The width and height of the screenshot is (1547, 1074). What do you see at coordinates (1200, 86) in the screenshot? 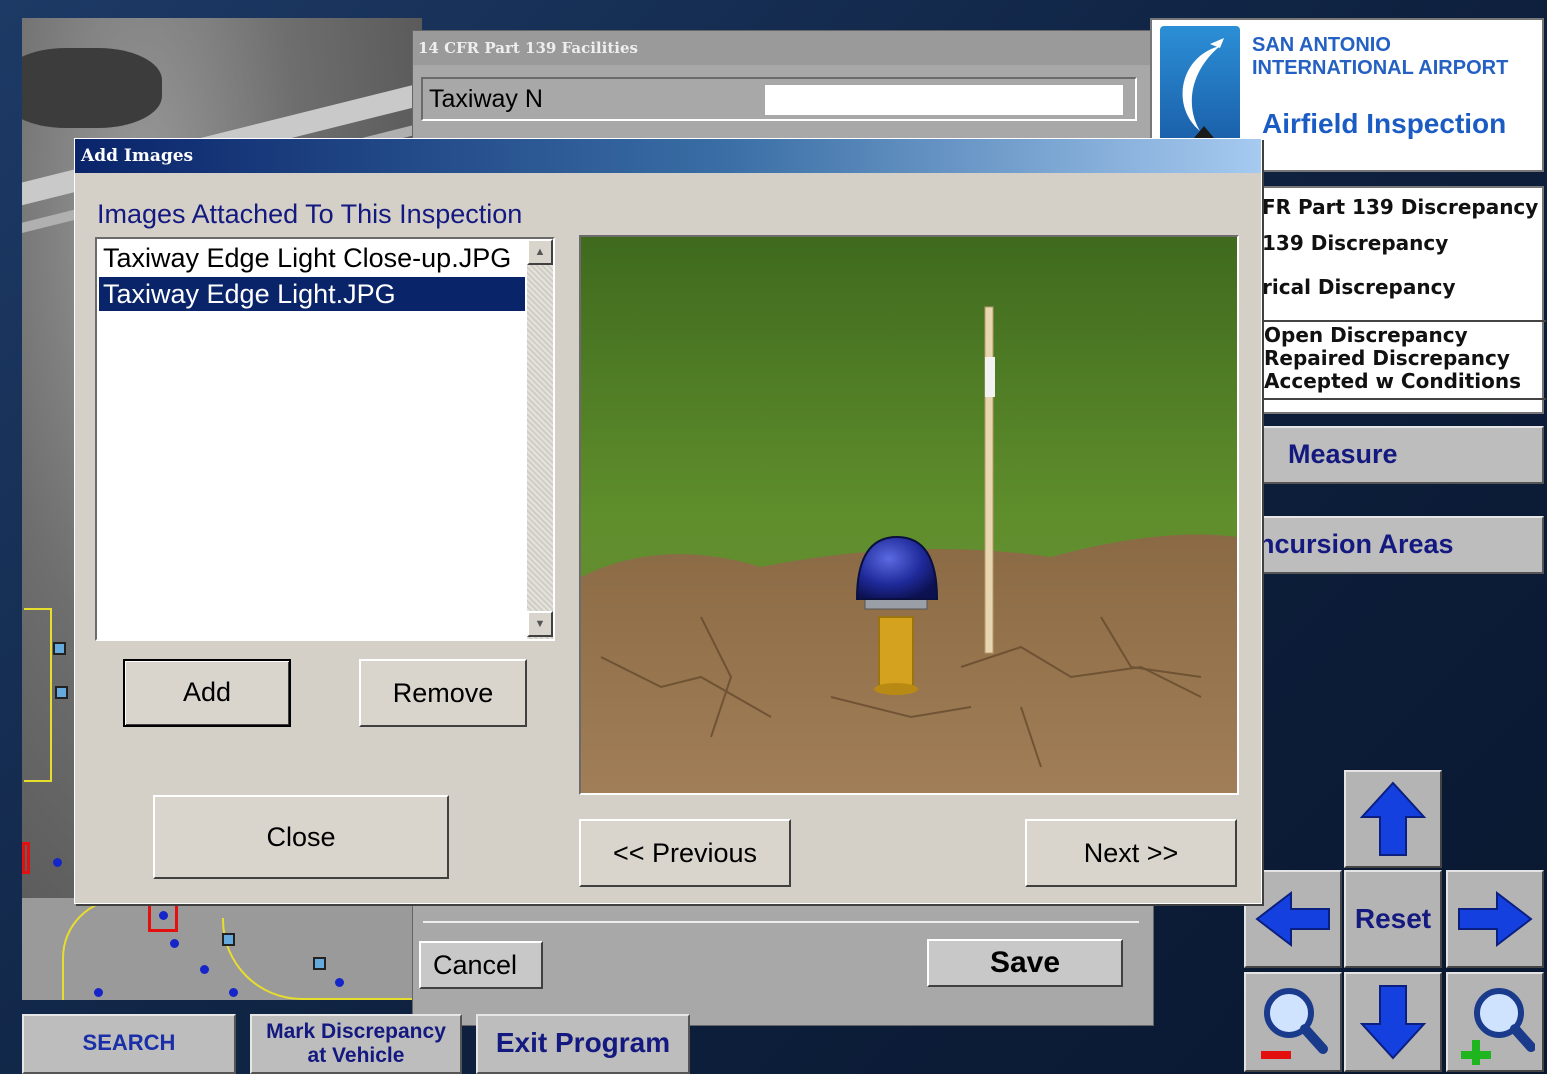
I see `airport-logo` at bounding box center [1200, 86].